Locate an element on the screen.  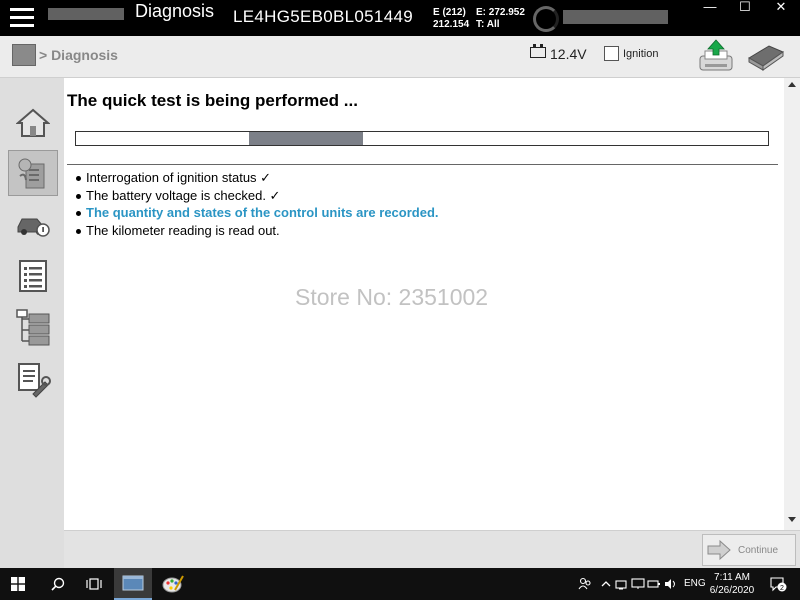
app-window-icon is located at coordinates (133, 583).